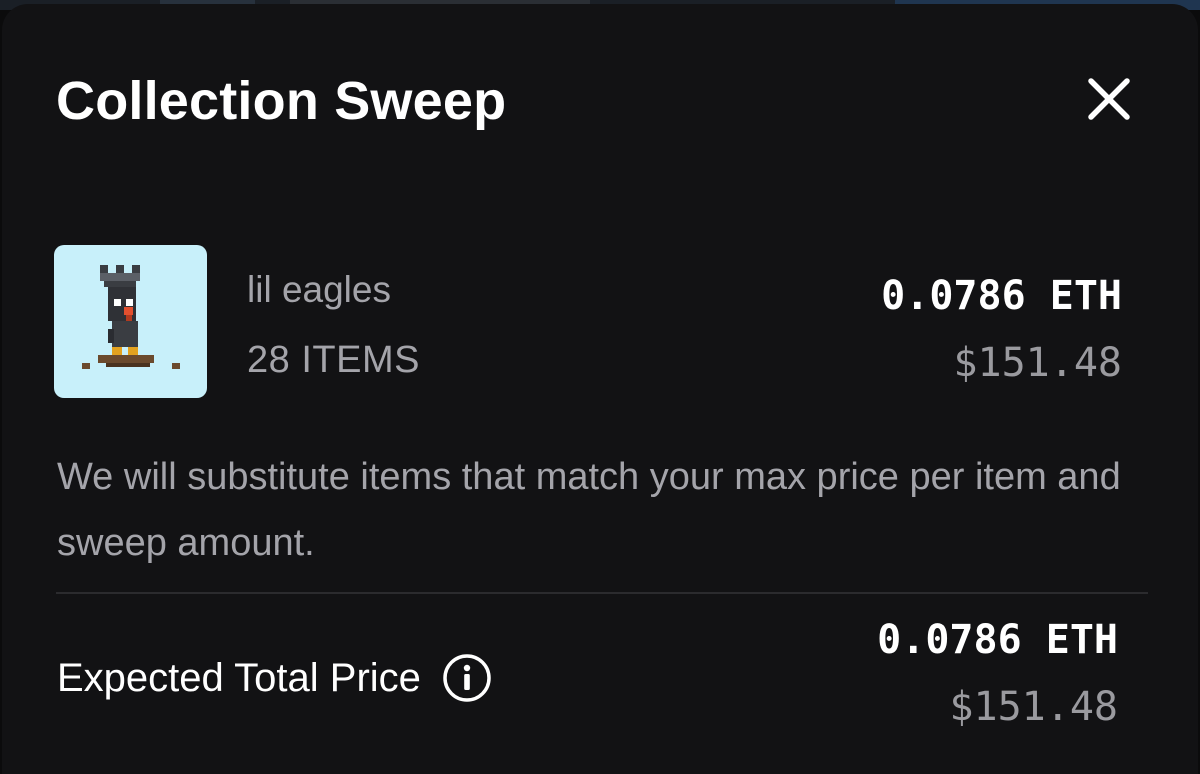 Image resolution: width=1200 pixels, height=774 pixels. I want to click on collection-name: lil eagles, so click(319, 290).